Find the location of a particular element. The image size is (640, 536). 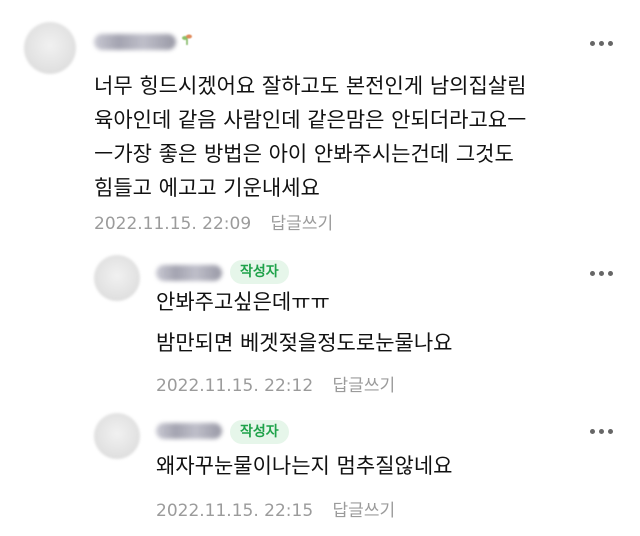

comment-meta: 2022.11.15. 22:12 답글쓰기 is located at coordinates (275, 383).